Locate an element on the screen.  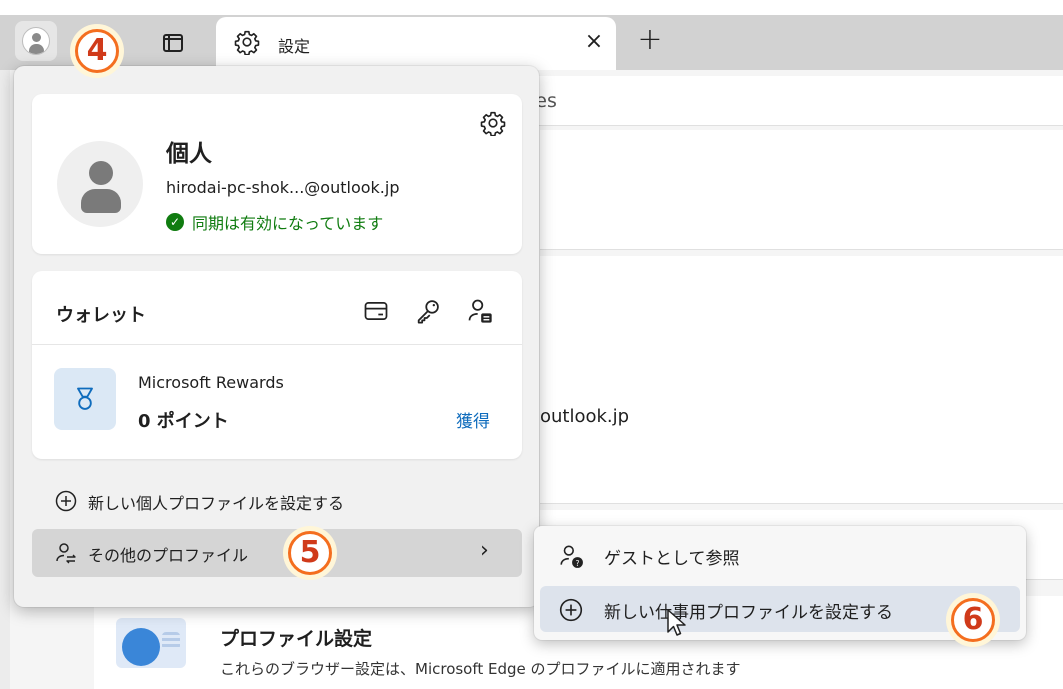
earn-link: 獲得 is located at coordinates (473, 419).